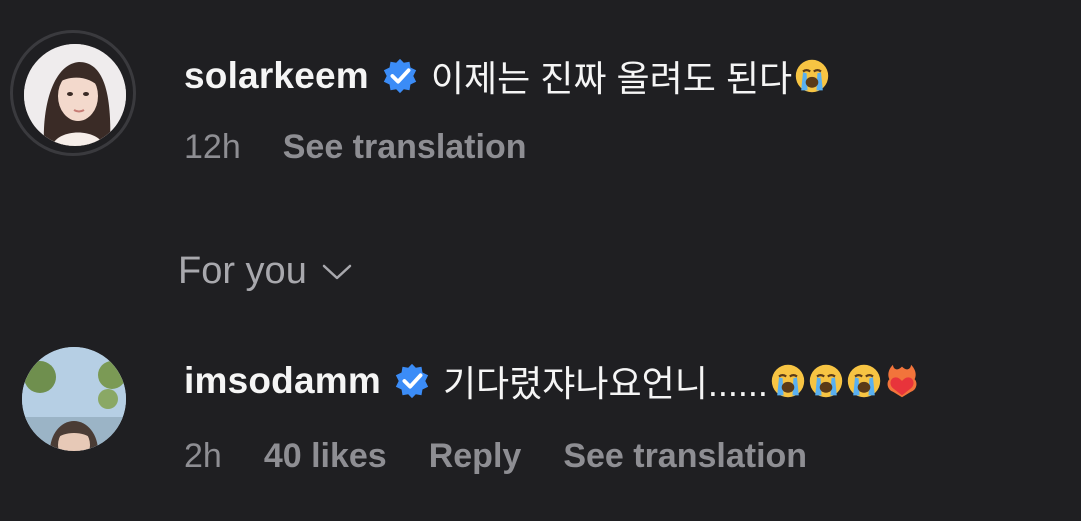 The image size is (1081, 521). Describe the element at coordinates (242, 271) in the screenshot. I see `section-label: For you` at that location.